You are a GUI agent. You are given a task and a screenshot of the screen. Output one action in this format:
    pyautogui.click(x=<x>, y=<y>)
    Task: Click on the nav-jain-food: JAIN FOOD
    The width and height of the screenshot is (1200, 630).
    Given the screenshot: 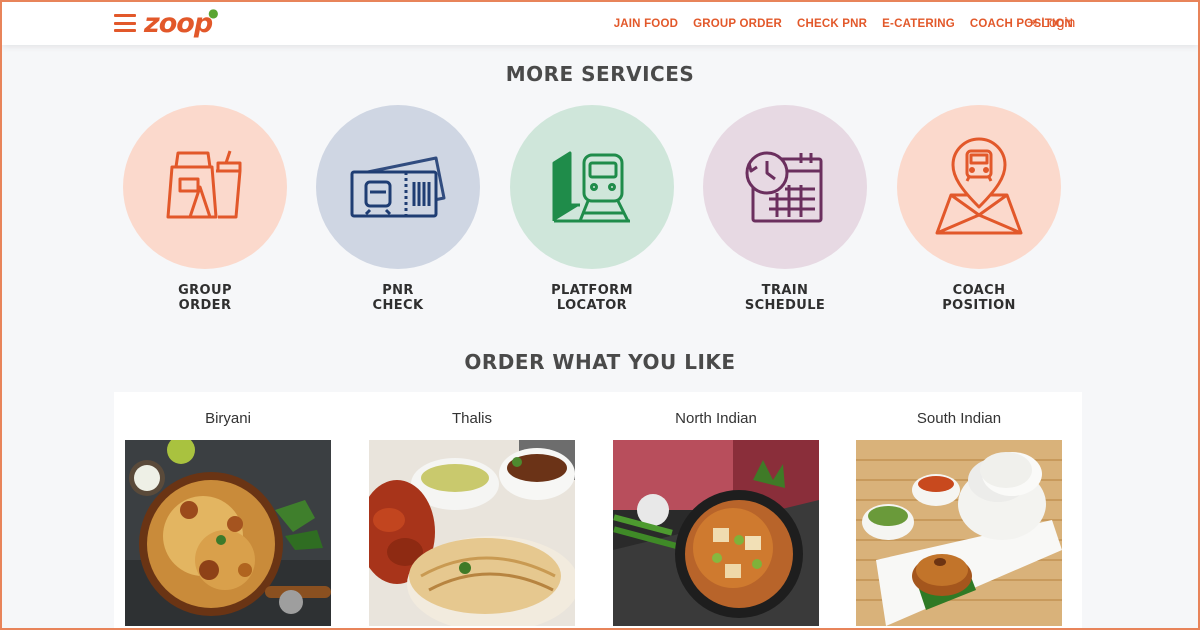 What is the action you would take?
    pyautogui.click(x=646, y=24)
    